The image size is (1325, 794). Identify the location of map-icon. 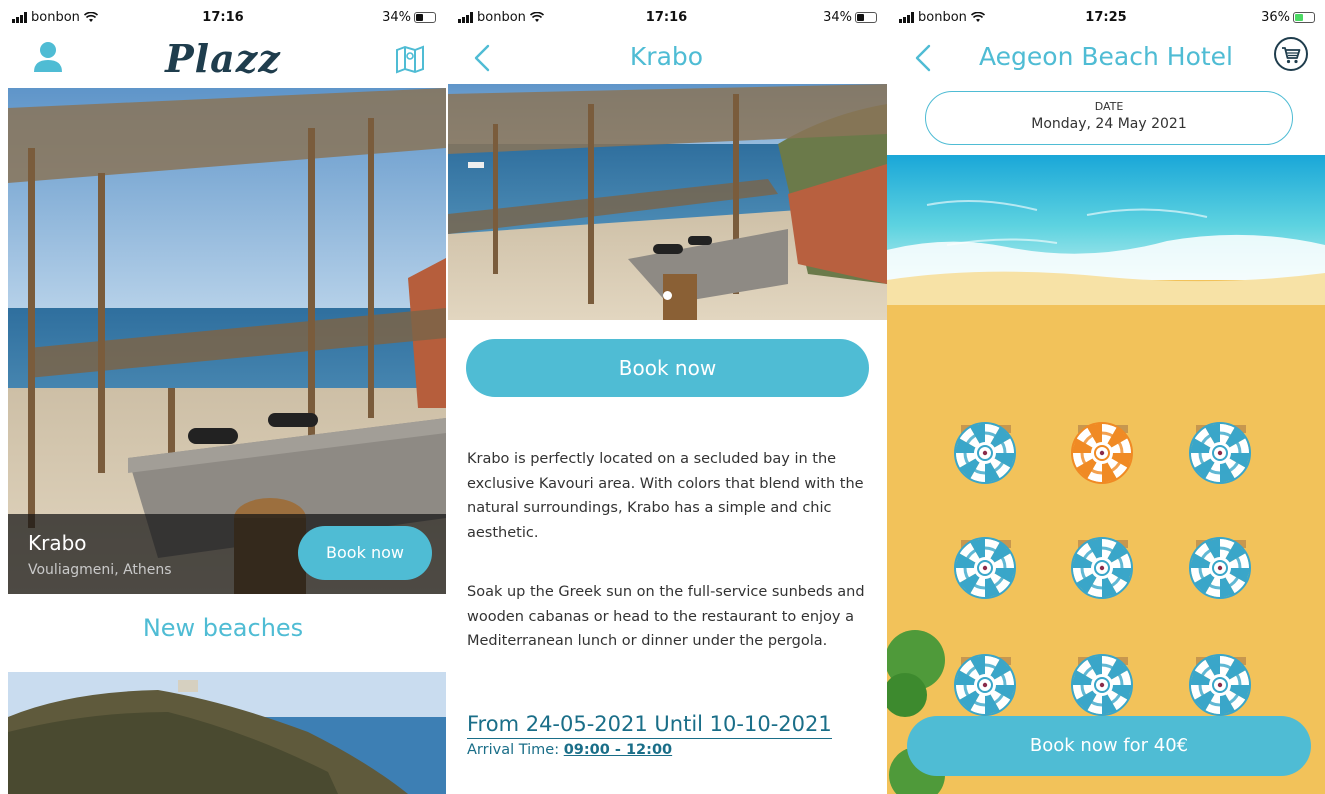
(410, 59).